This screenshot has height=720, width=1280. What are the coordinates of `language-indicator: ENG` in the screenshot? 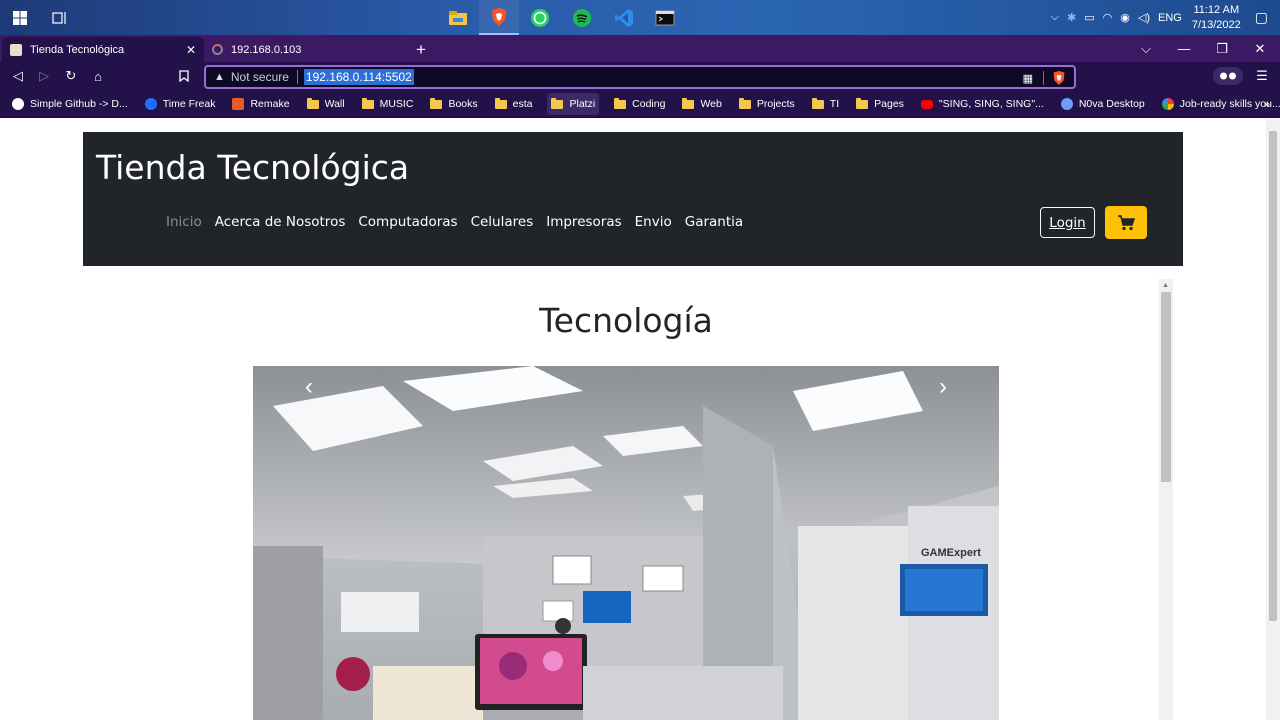 It's located at (1170, 18).